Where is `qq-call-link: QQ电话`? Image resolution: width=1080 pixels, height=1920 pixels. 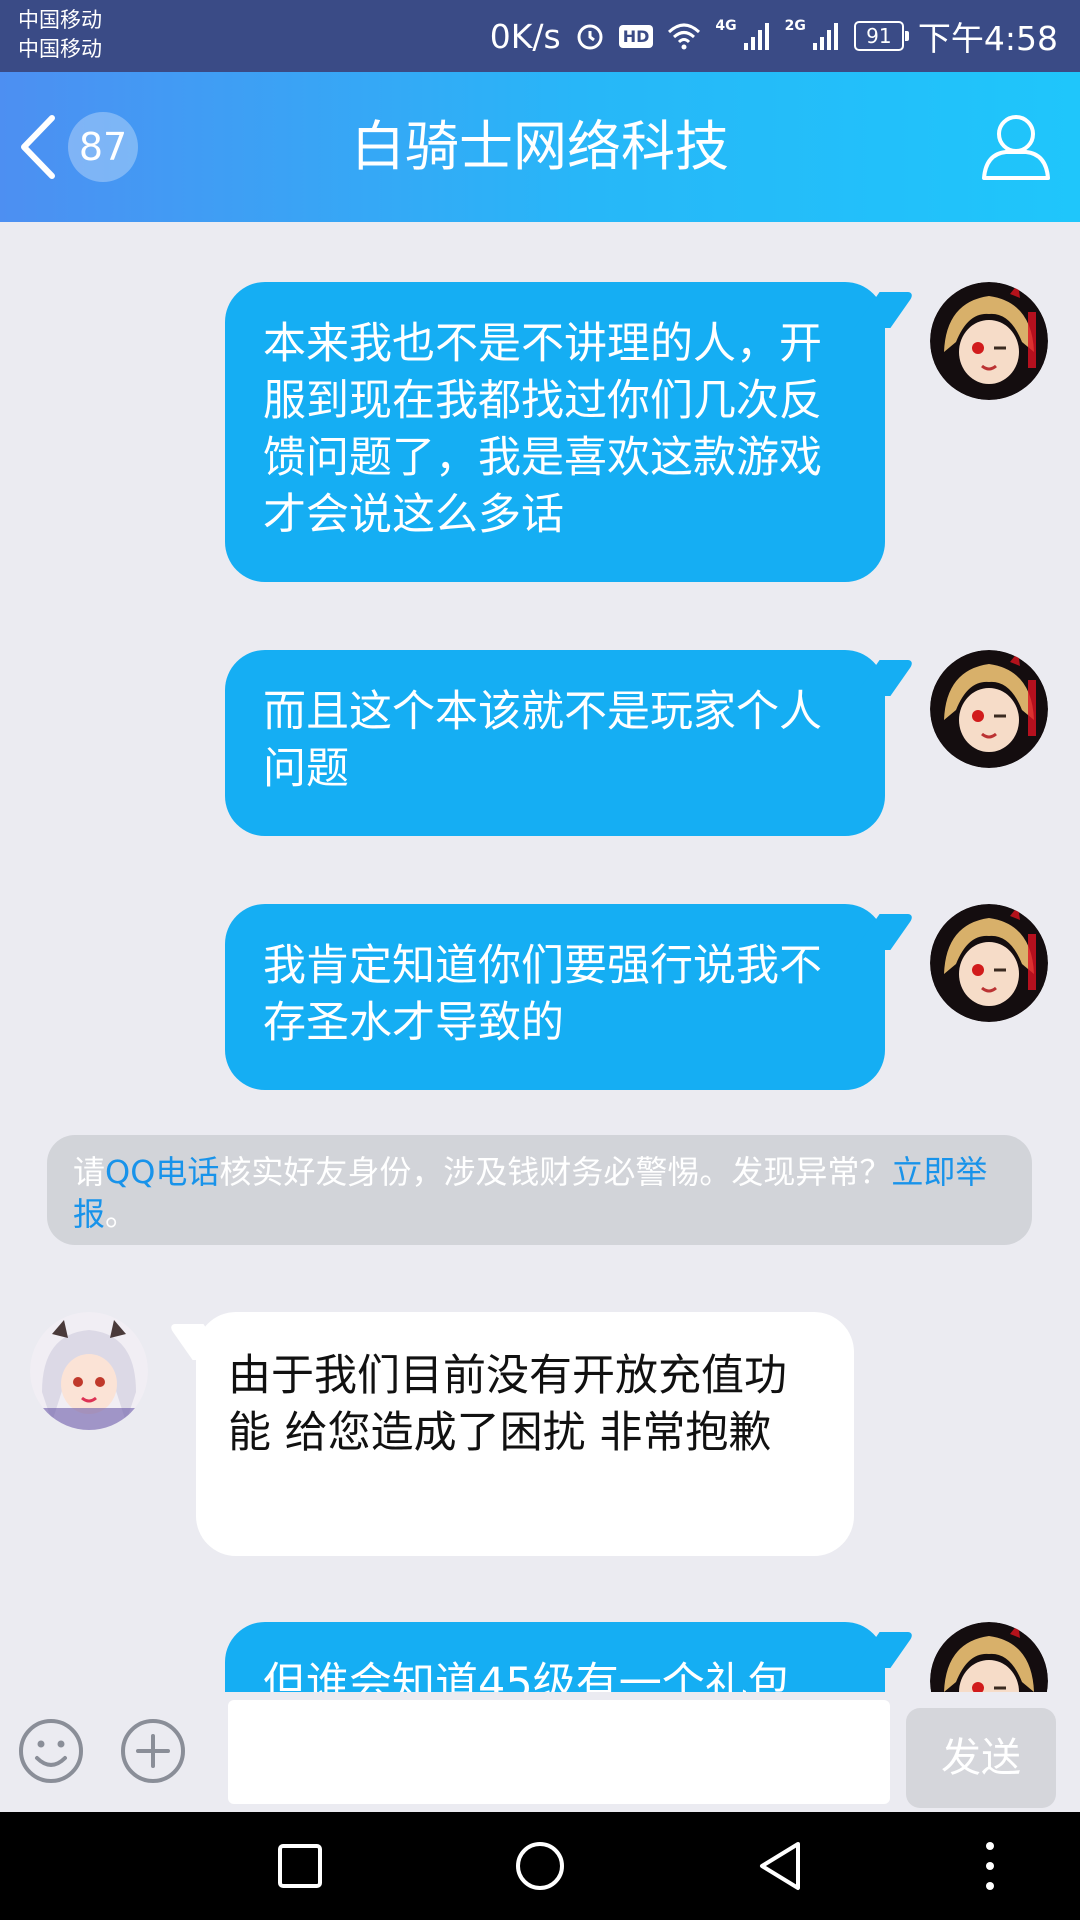 qq-call-link: QQ电话 is located at coordinates (162, 1172).